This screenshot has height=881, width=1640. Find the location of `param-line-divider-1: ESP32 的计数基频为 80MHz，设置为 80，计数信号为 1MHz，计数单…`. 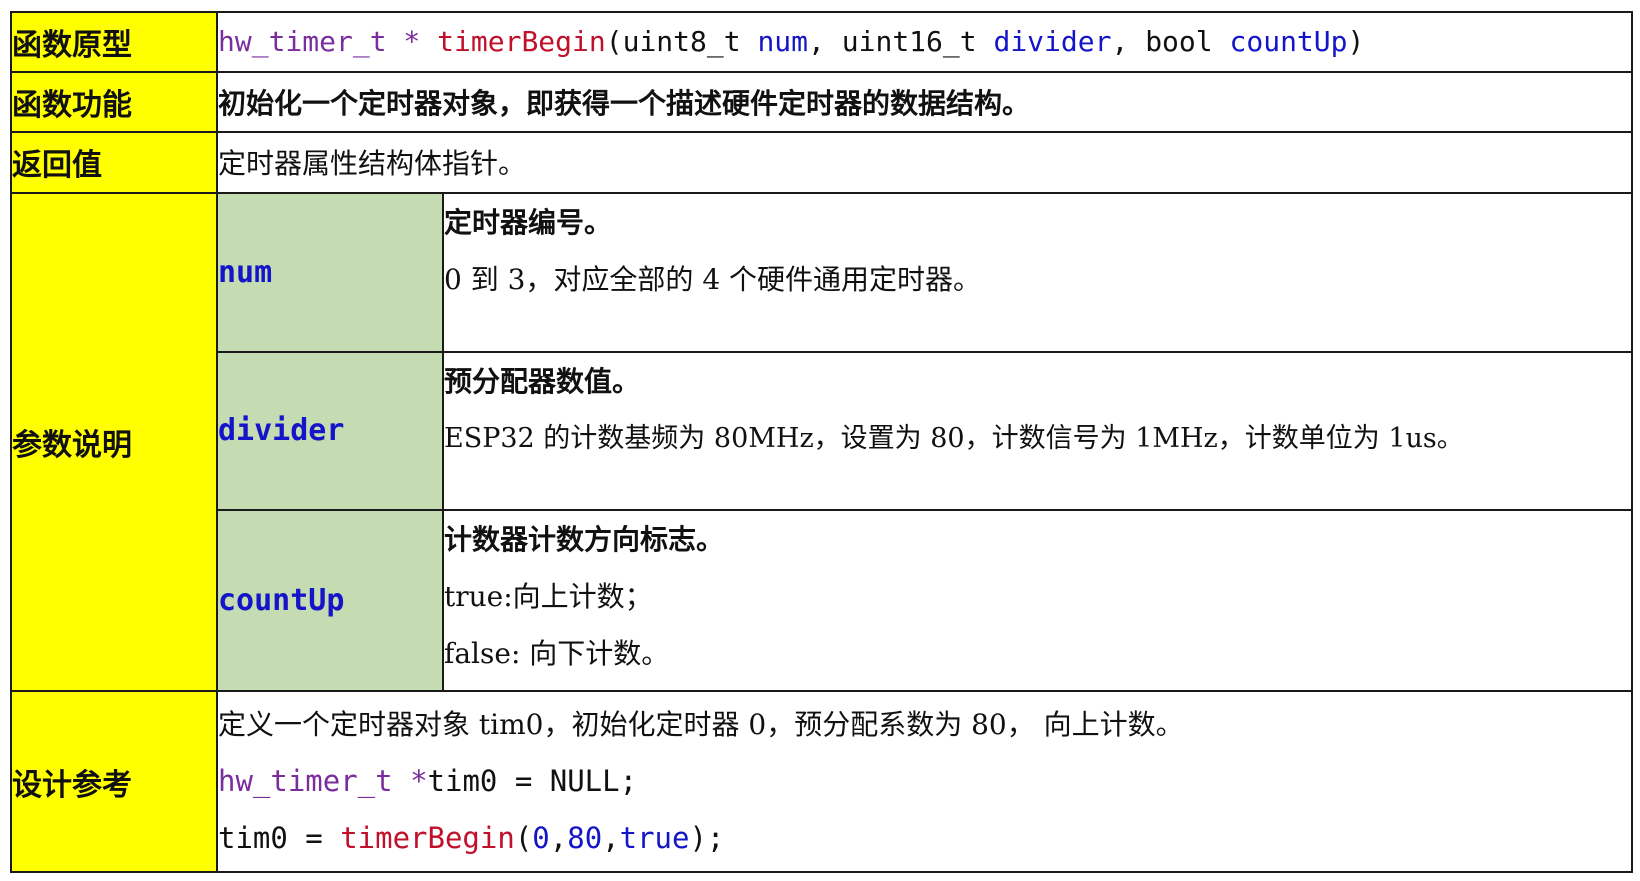

param-line-divider-1: ESP32 的计数基频为 80MHz，设置为 80，计数信号为 1MHz，计数单… is located at coordinates (954, 438).